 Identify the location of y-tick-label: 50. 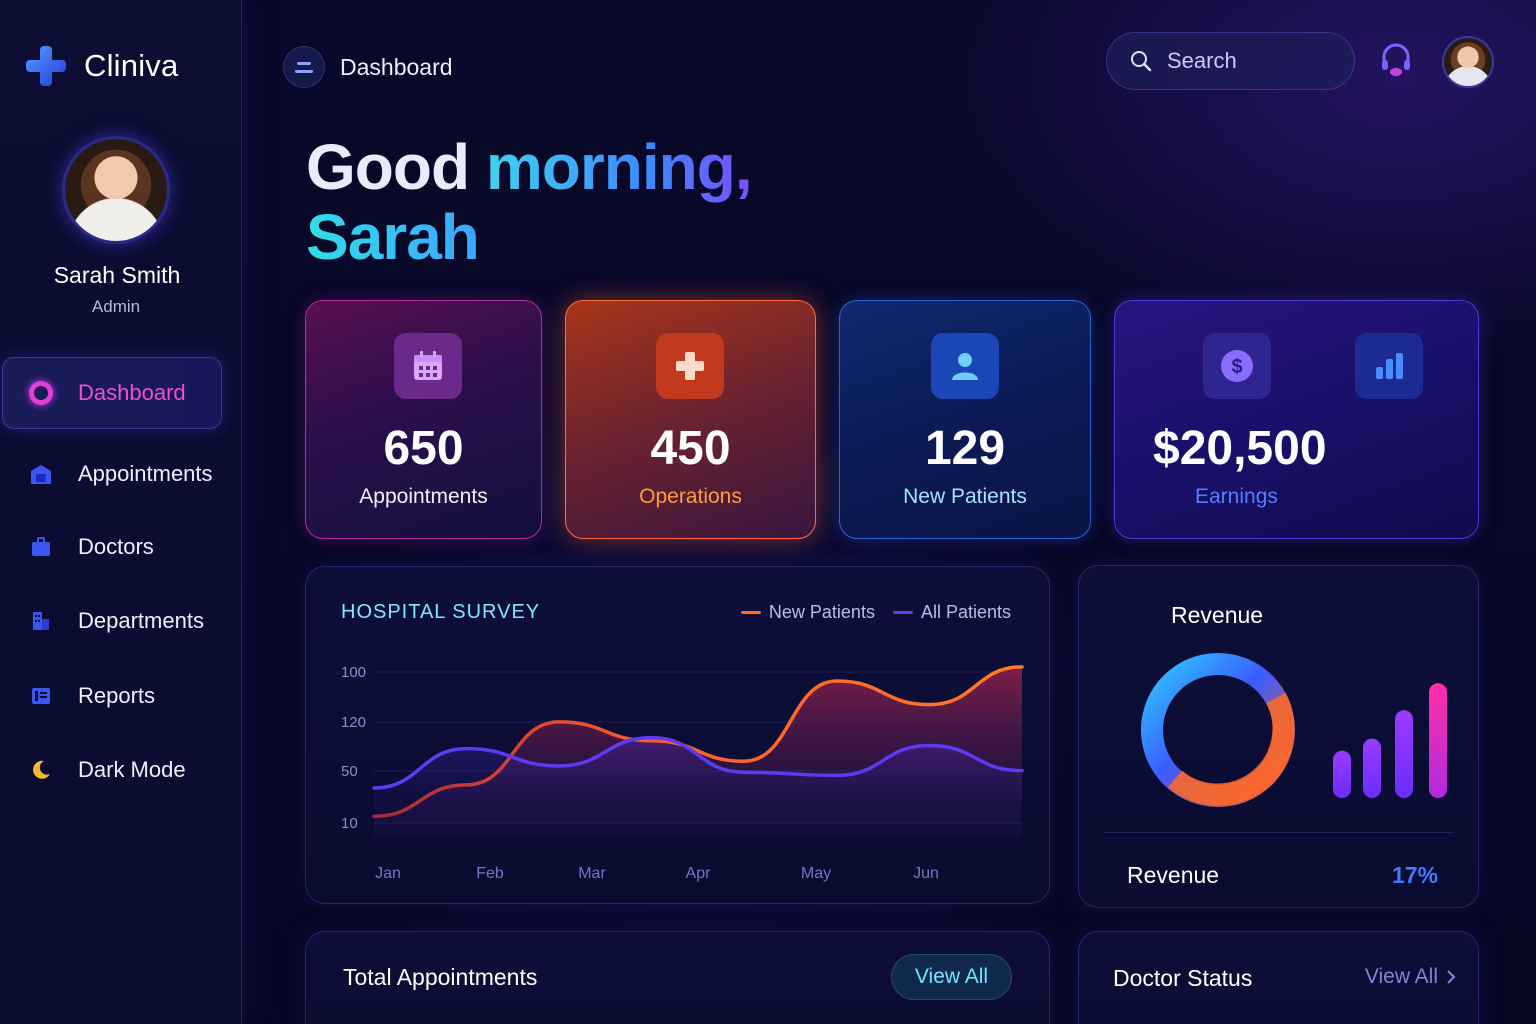
(349, 771).